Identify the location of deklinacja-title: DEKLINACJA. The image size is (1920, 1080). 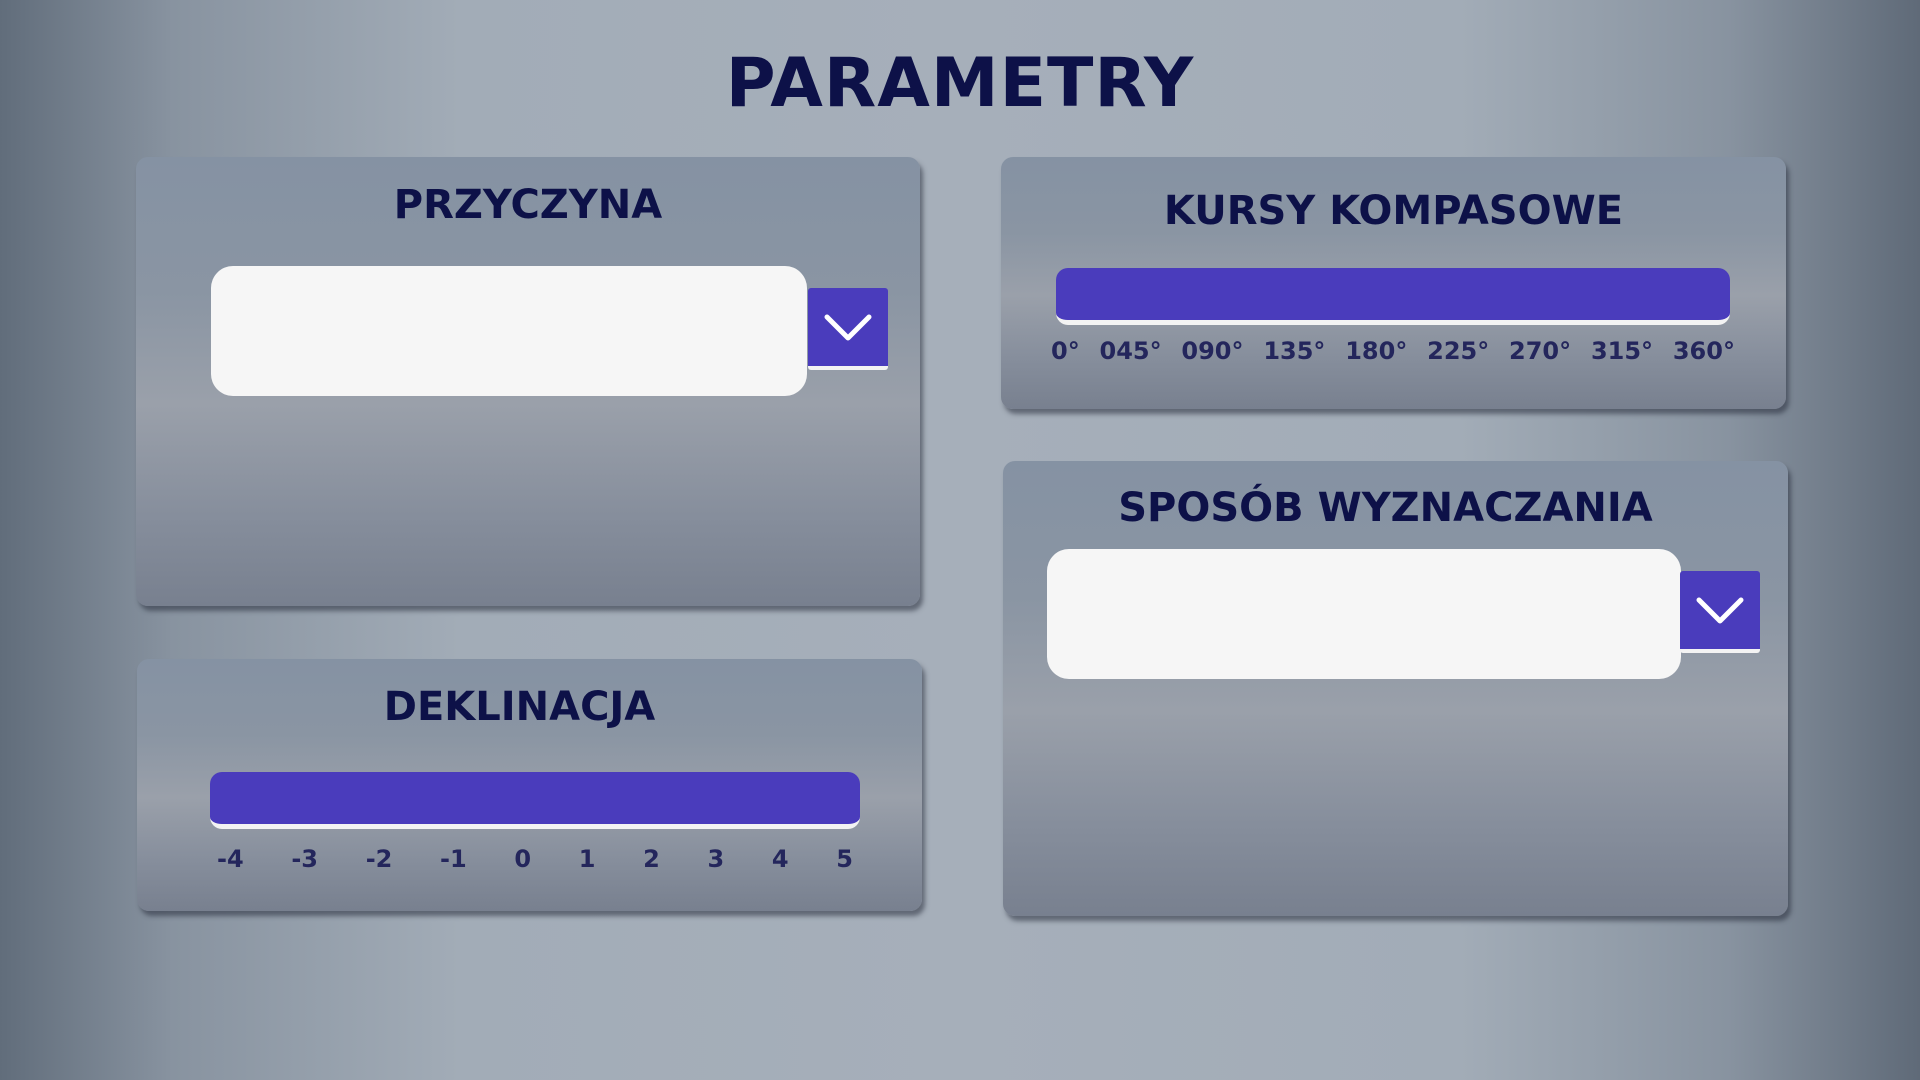
(519, 707).